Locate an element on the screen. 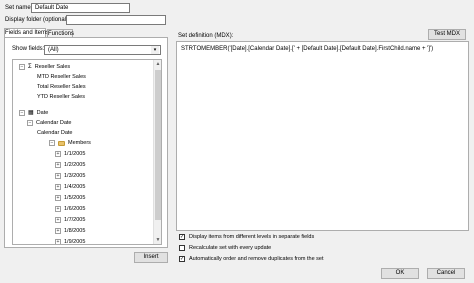  tree-scrollbar: ▲ ▼ is located at coordinates (157, 152).